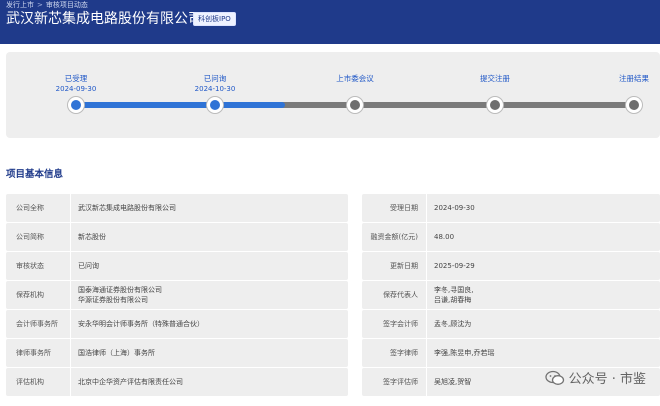 The image size is (660, 406). I want to click on step-inquired: 已问询 2024-10-30, so click(215, 84).